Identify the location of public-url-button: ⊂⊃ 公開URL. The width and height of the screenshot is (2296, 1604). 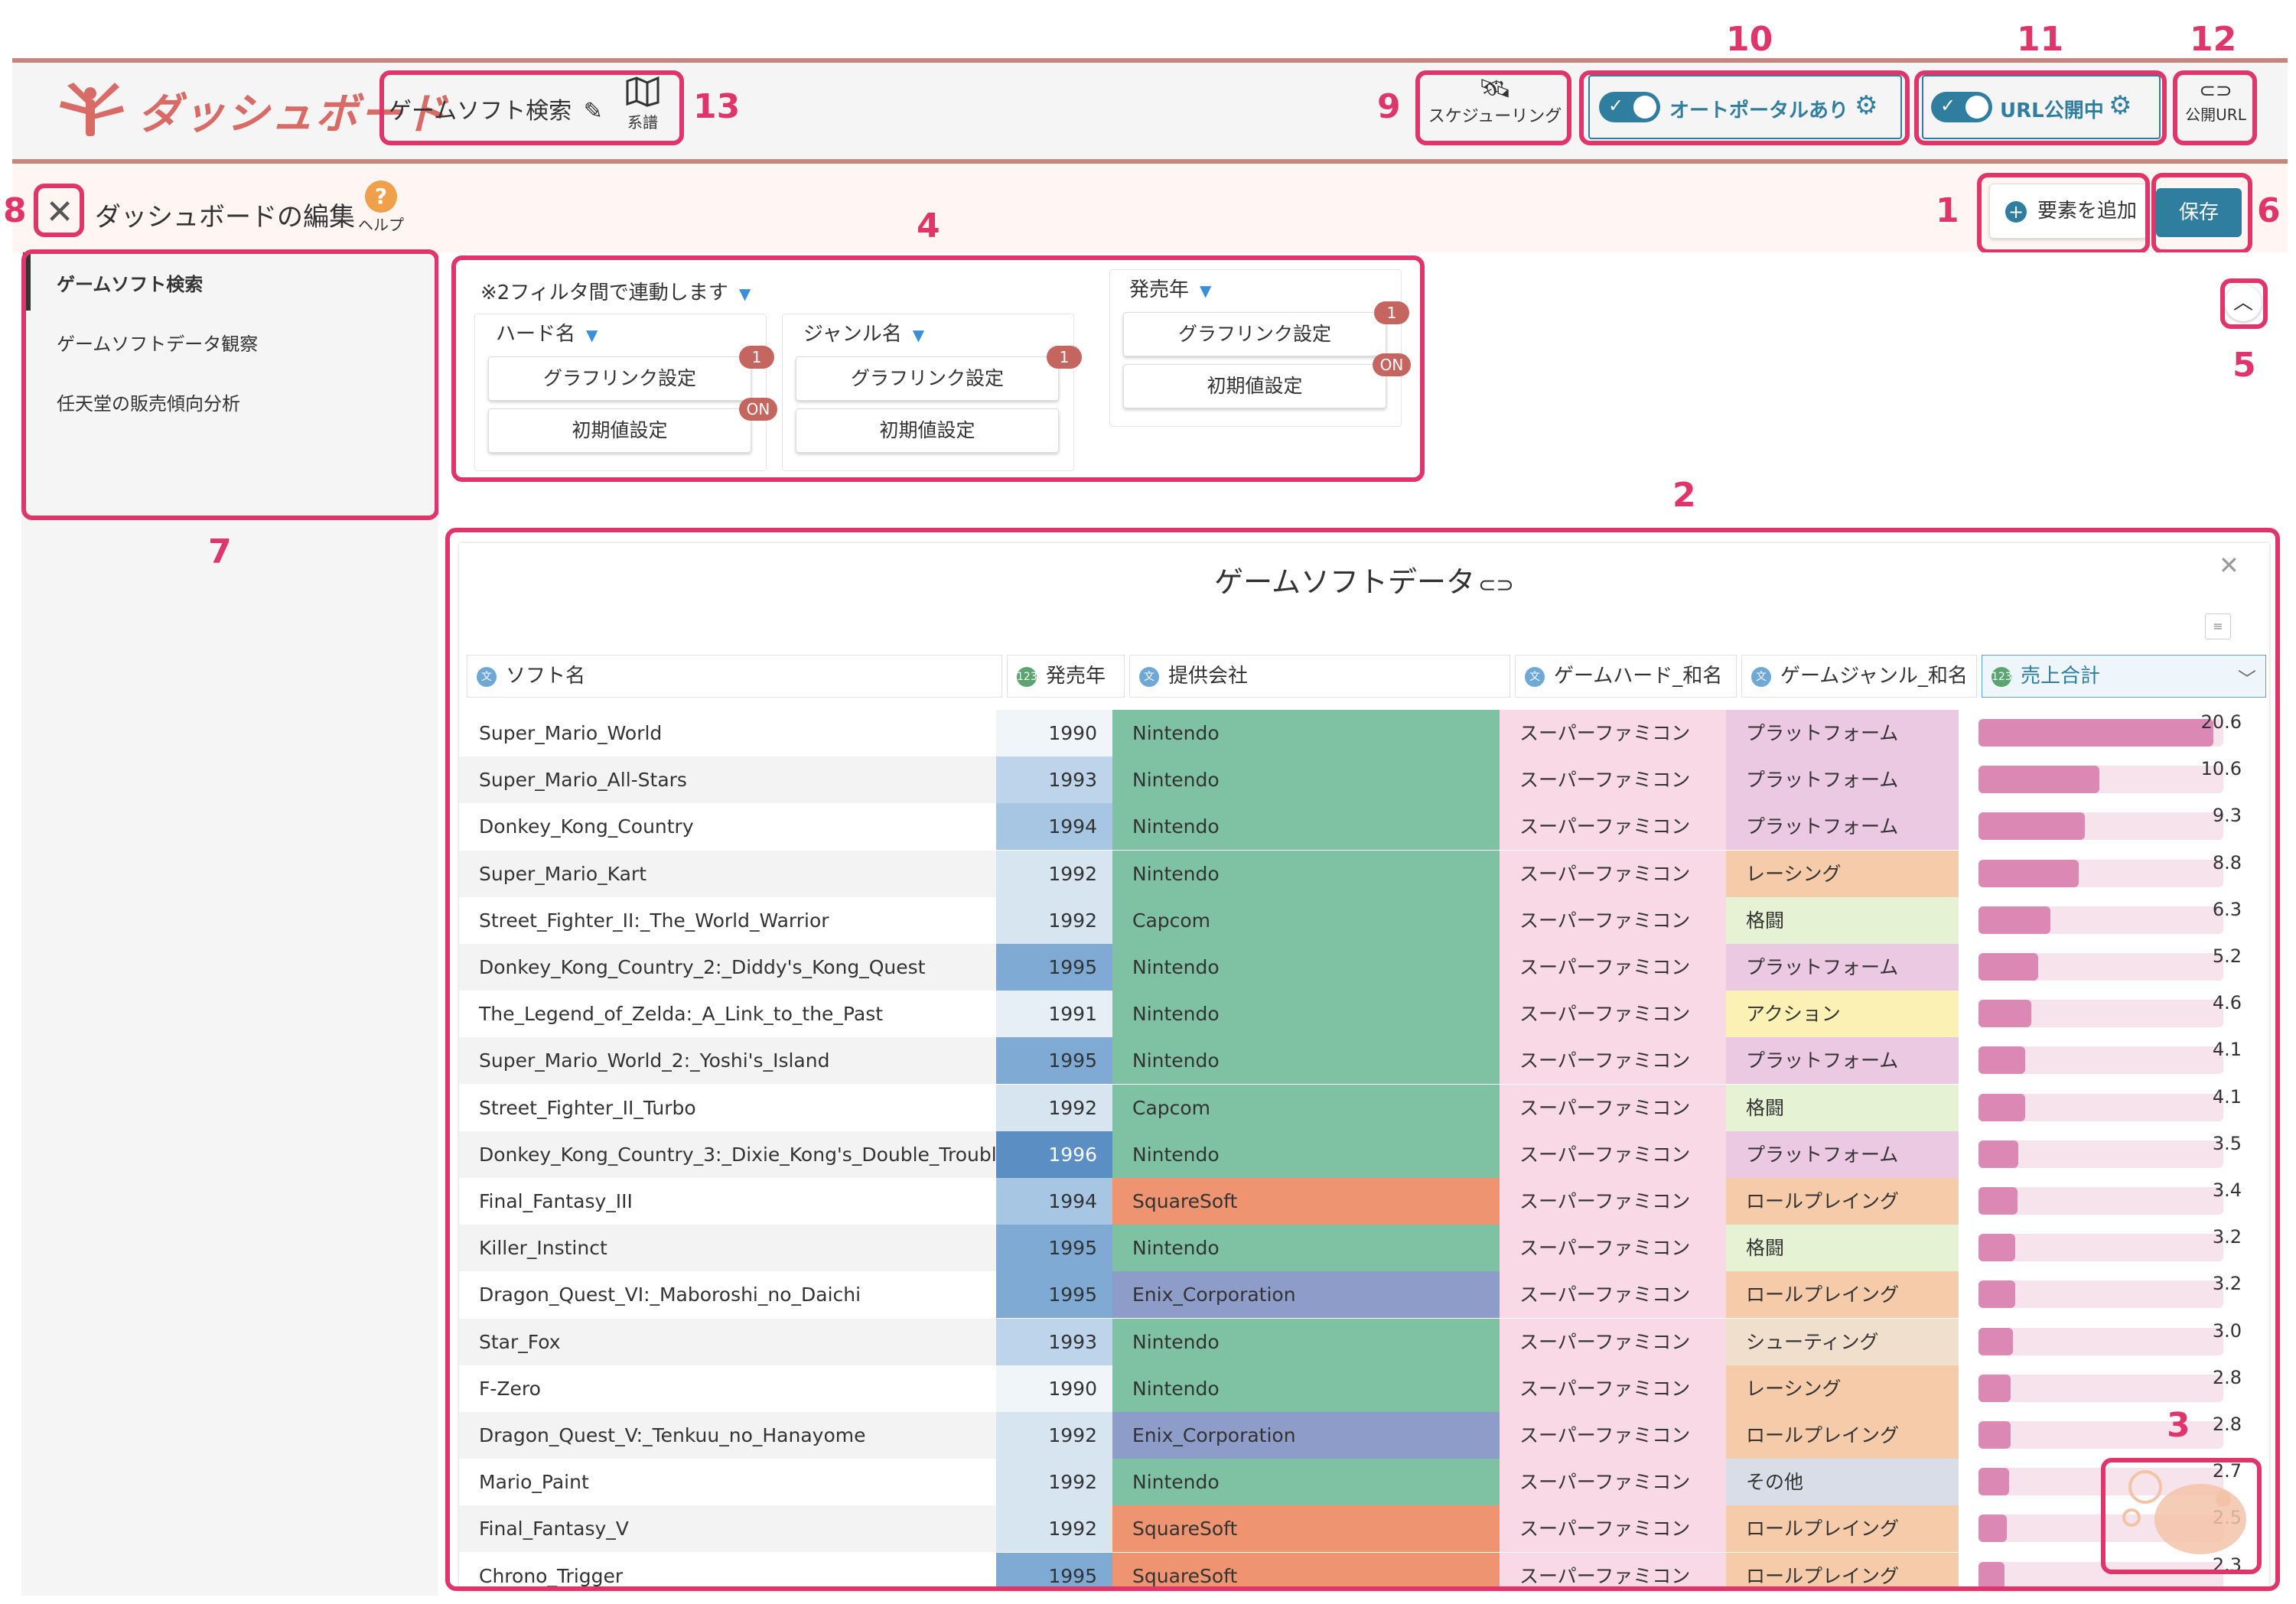
(2215, 110).